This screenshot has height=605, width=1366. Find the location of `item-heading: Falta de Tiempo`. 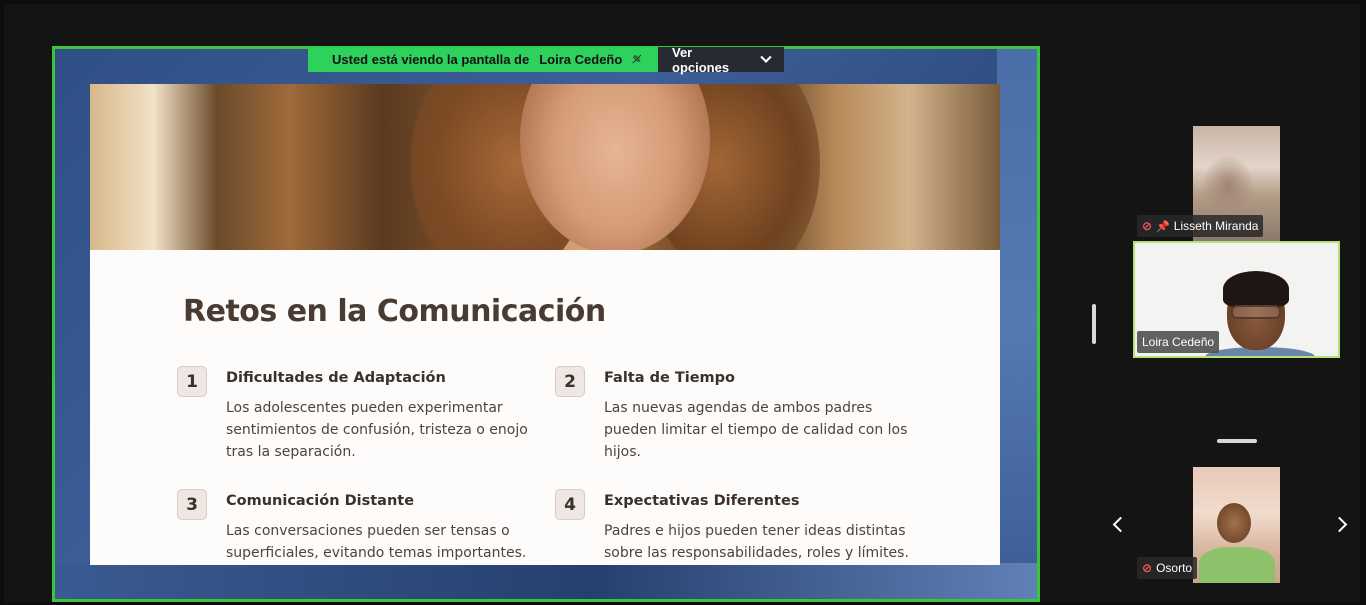

item-heading: Falta de Tiempo is located at coordinates (669, 378).